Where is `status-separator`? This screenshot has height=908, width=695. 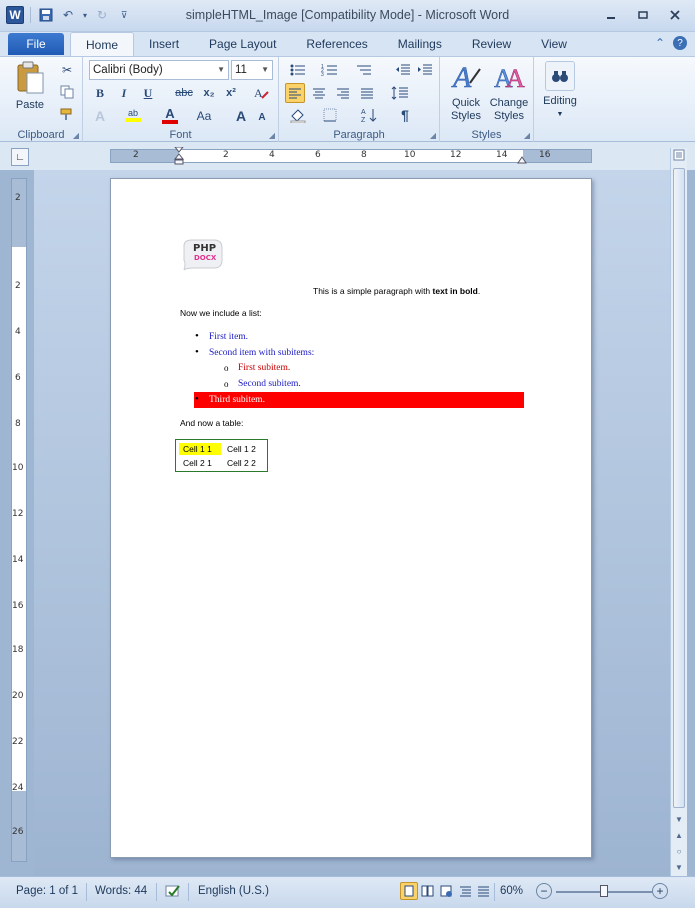
status-separator is located at coordinates (86, 892).